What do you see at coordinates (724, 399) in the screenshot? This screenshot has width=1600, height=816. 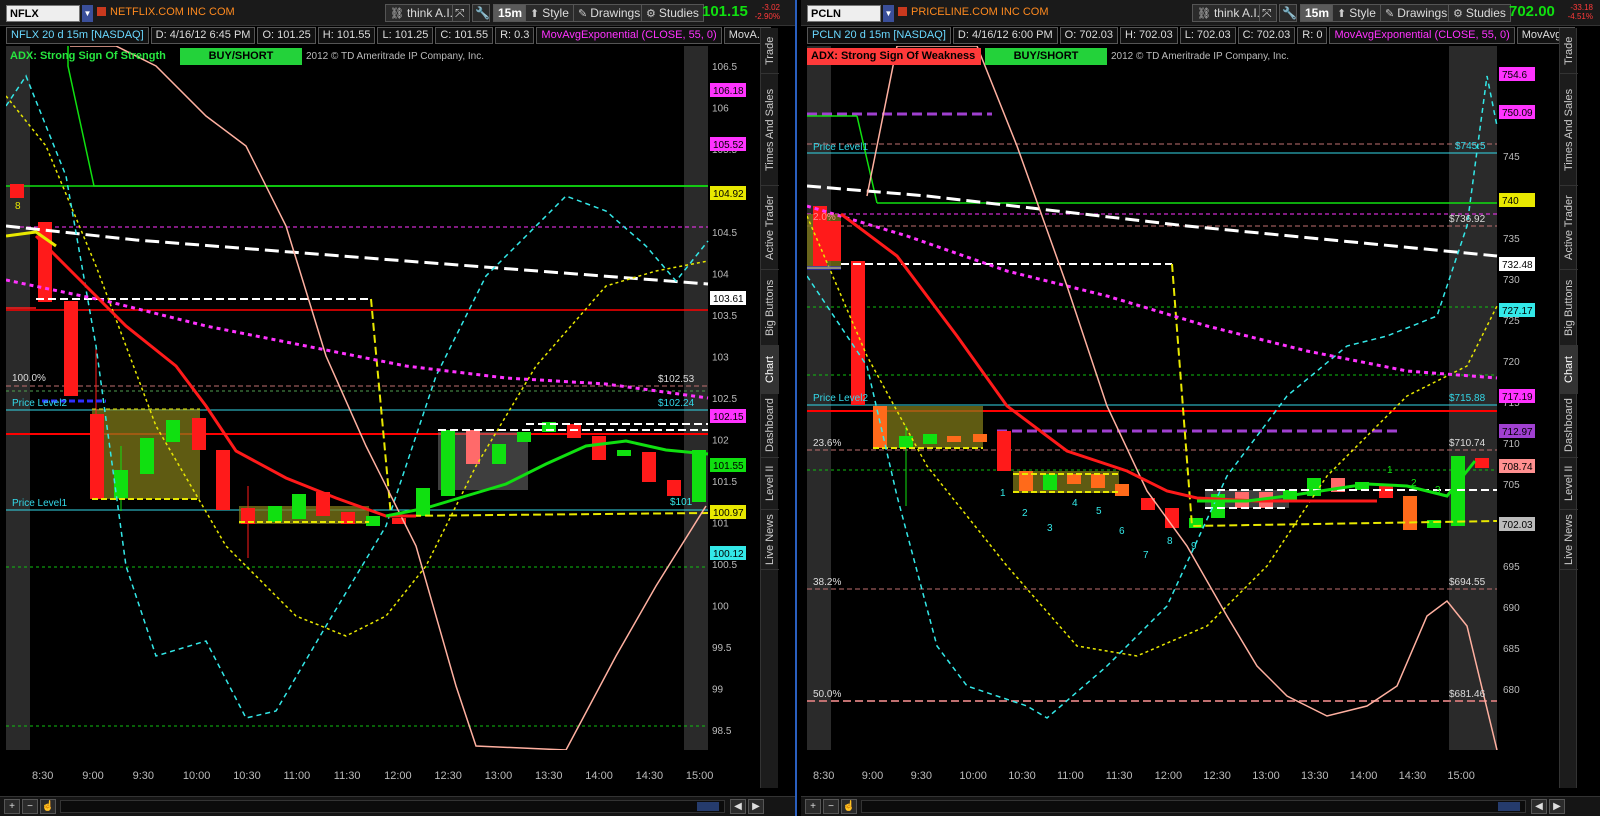 I see `y-tick-label: 102.5` at bounding box center [724, 399].